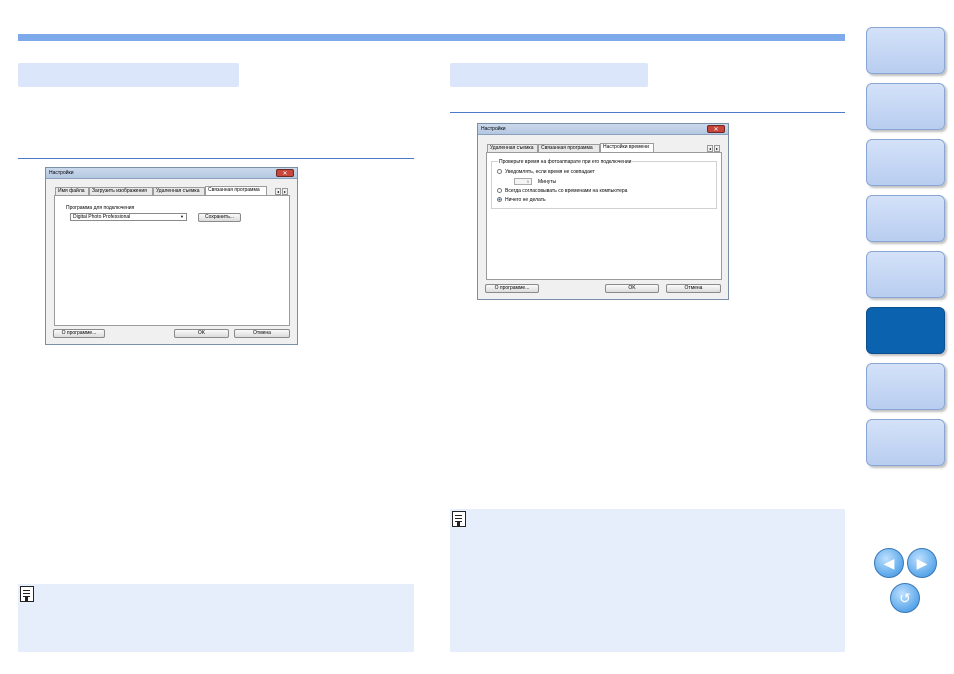  What do you see at coordinates (216, 618) in the screenshot?
I see `note-box-left` at bounding box center [216, 618].